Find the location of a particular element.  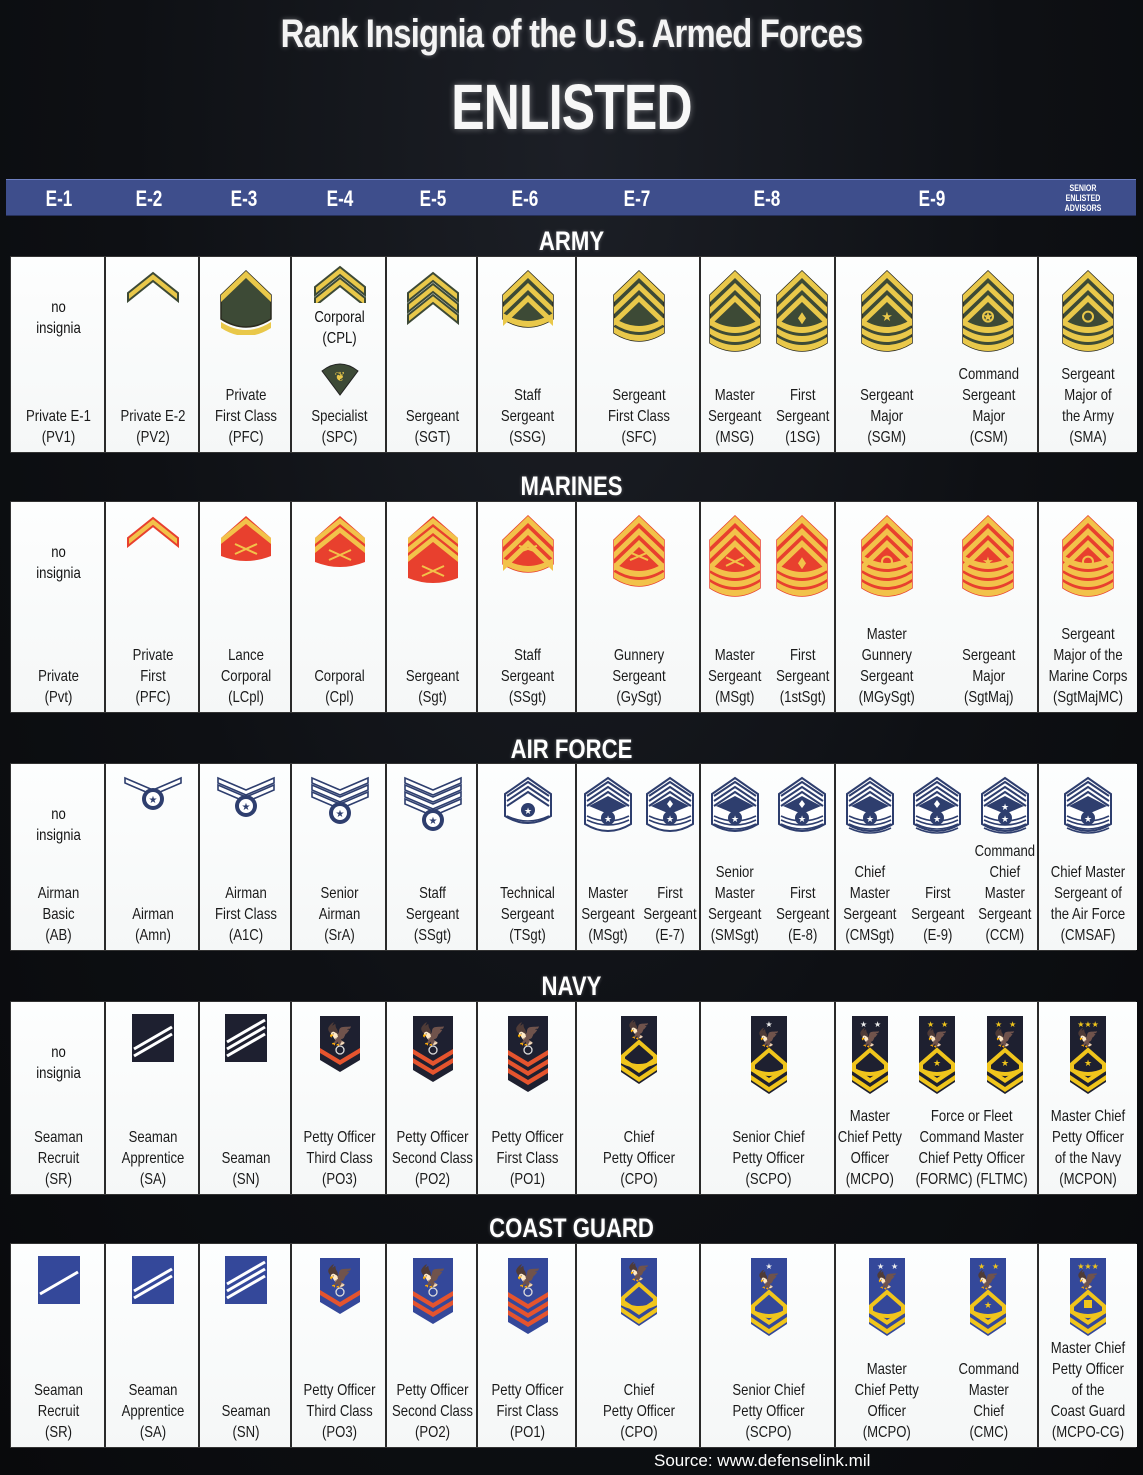

rank-cell: no insignia Airman Basic (AB) is located at coordinates (58, 857).